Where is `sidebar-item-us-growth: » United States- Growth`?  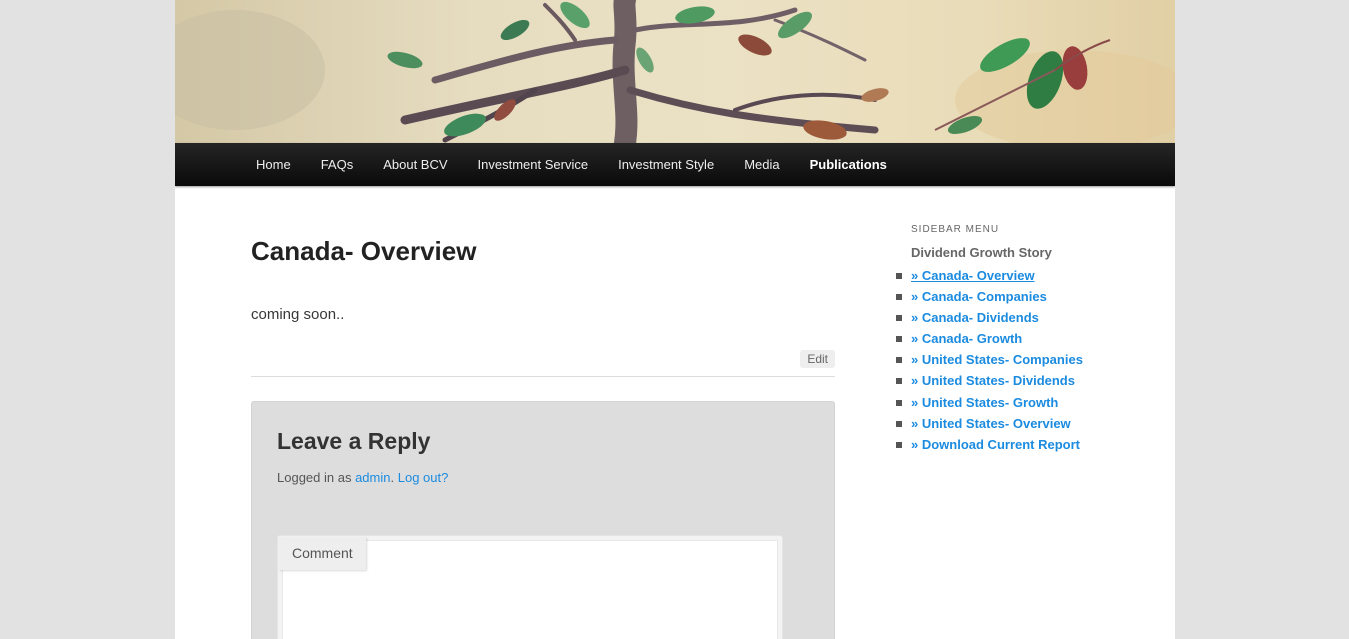 sidebar-item-us-growth: » United States- Growth is located at coordinates (989, 402).